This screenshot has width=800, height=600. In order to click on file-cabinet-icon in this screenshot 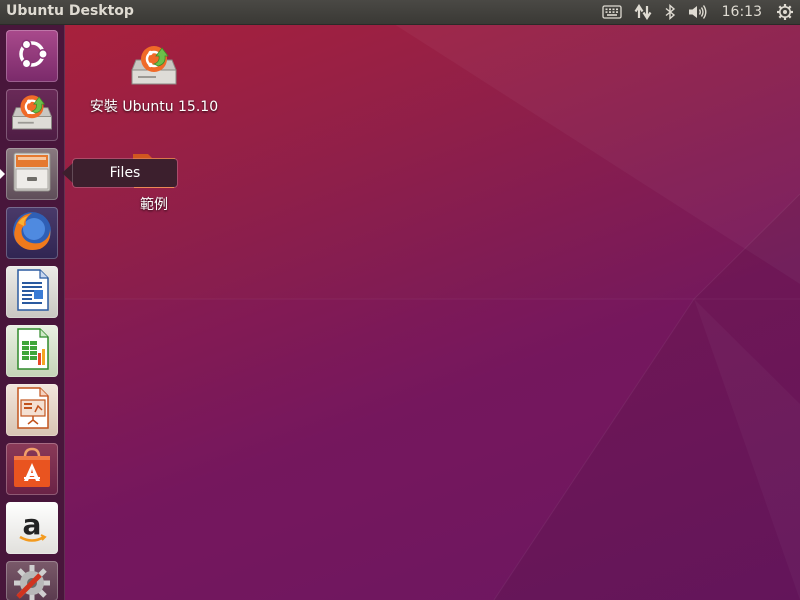, I will do `click(32, 174)`.